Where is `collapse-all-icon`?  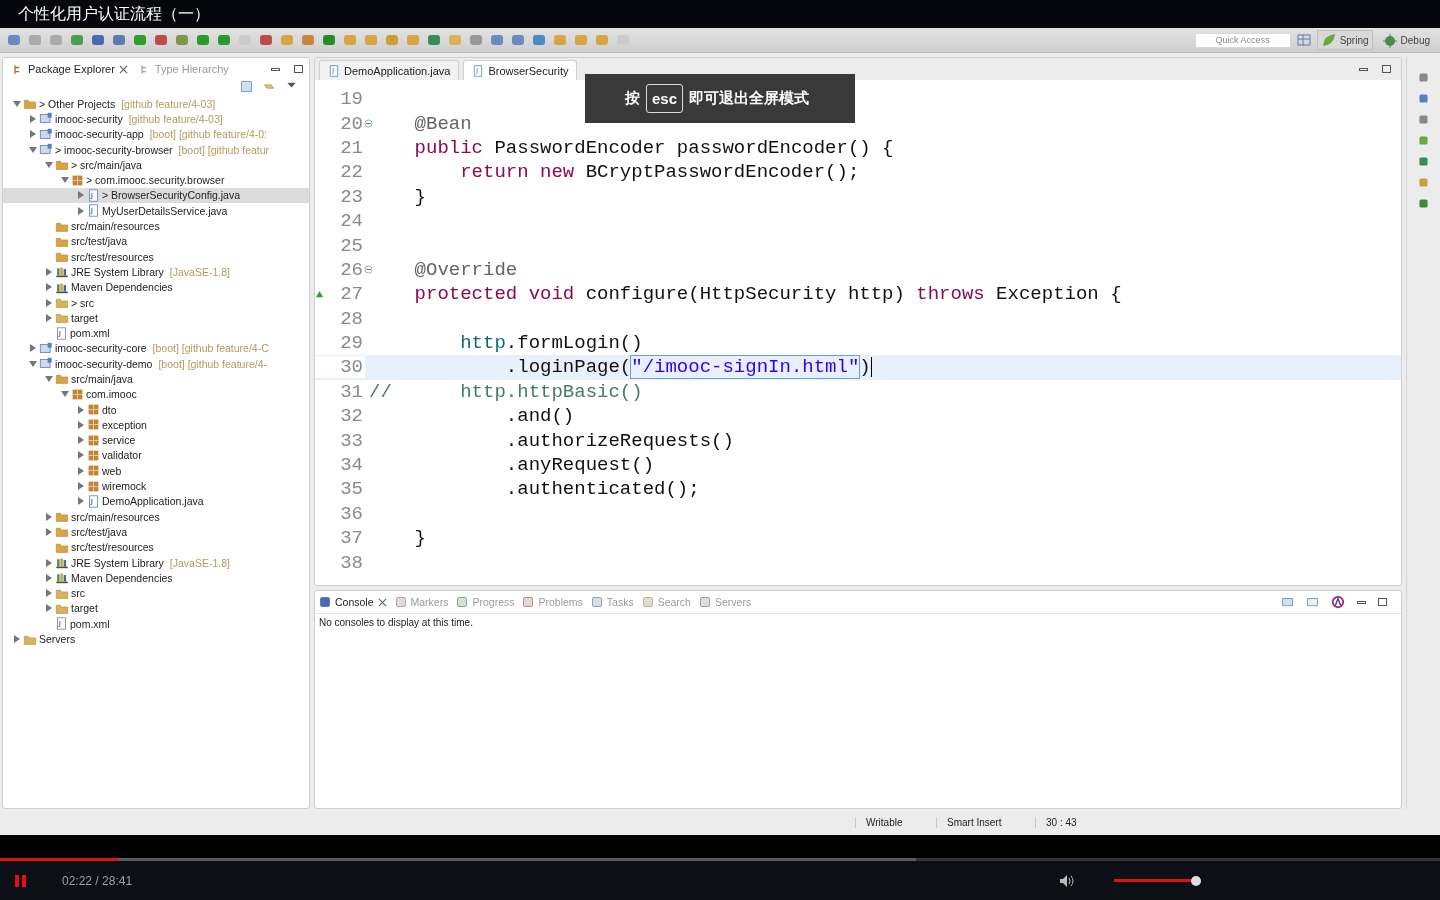 collapse-all-icon is located at coordinates (246, 86).